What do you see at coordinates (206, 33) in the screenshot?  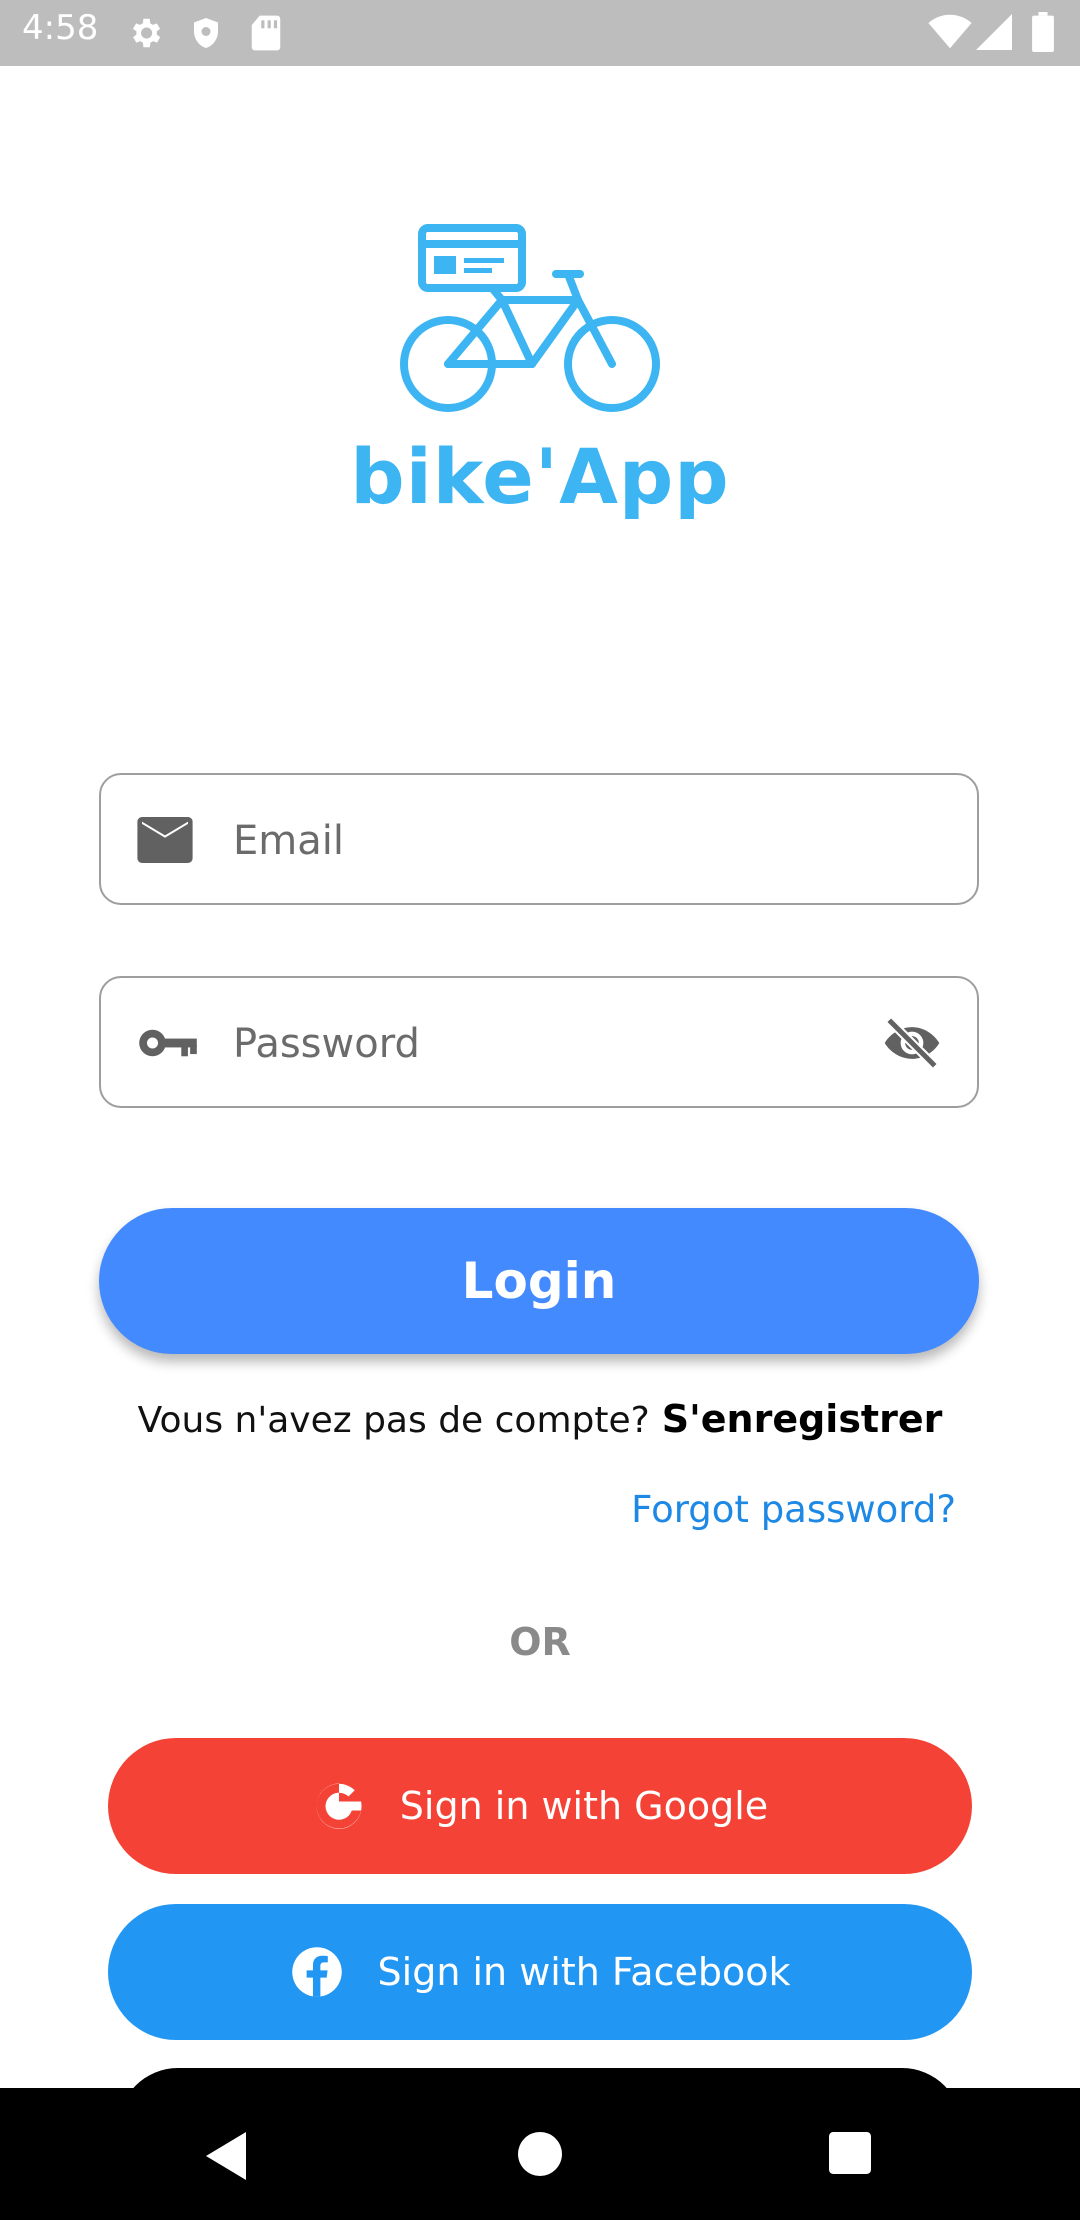 I see `shield-icon` at bounding box center [206, 33].